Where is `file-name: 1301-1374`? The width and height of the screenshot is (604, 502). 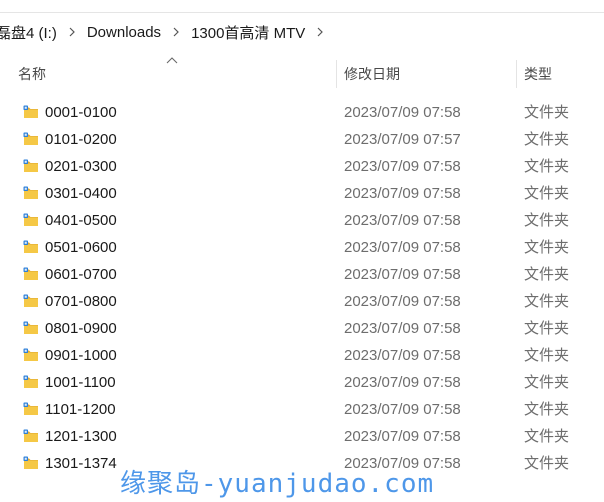
file-name: 1301-1374 is located at coordinates (81, 463).